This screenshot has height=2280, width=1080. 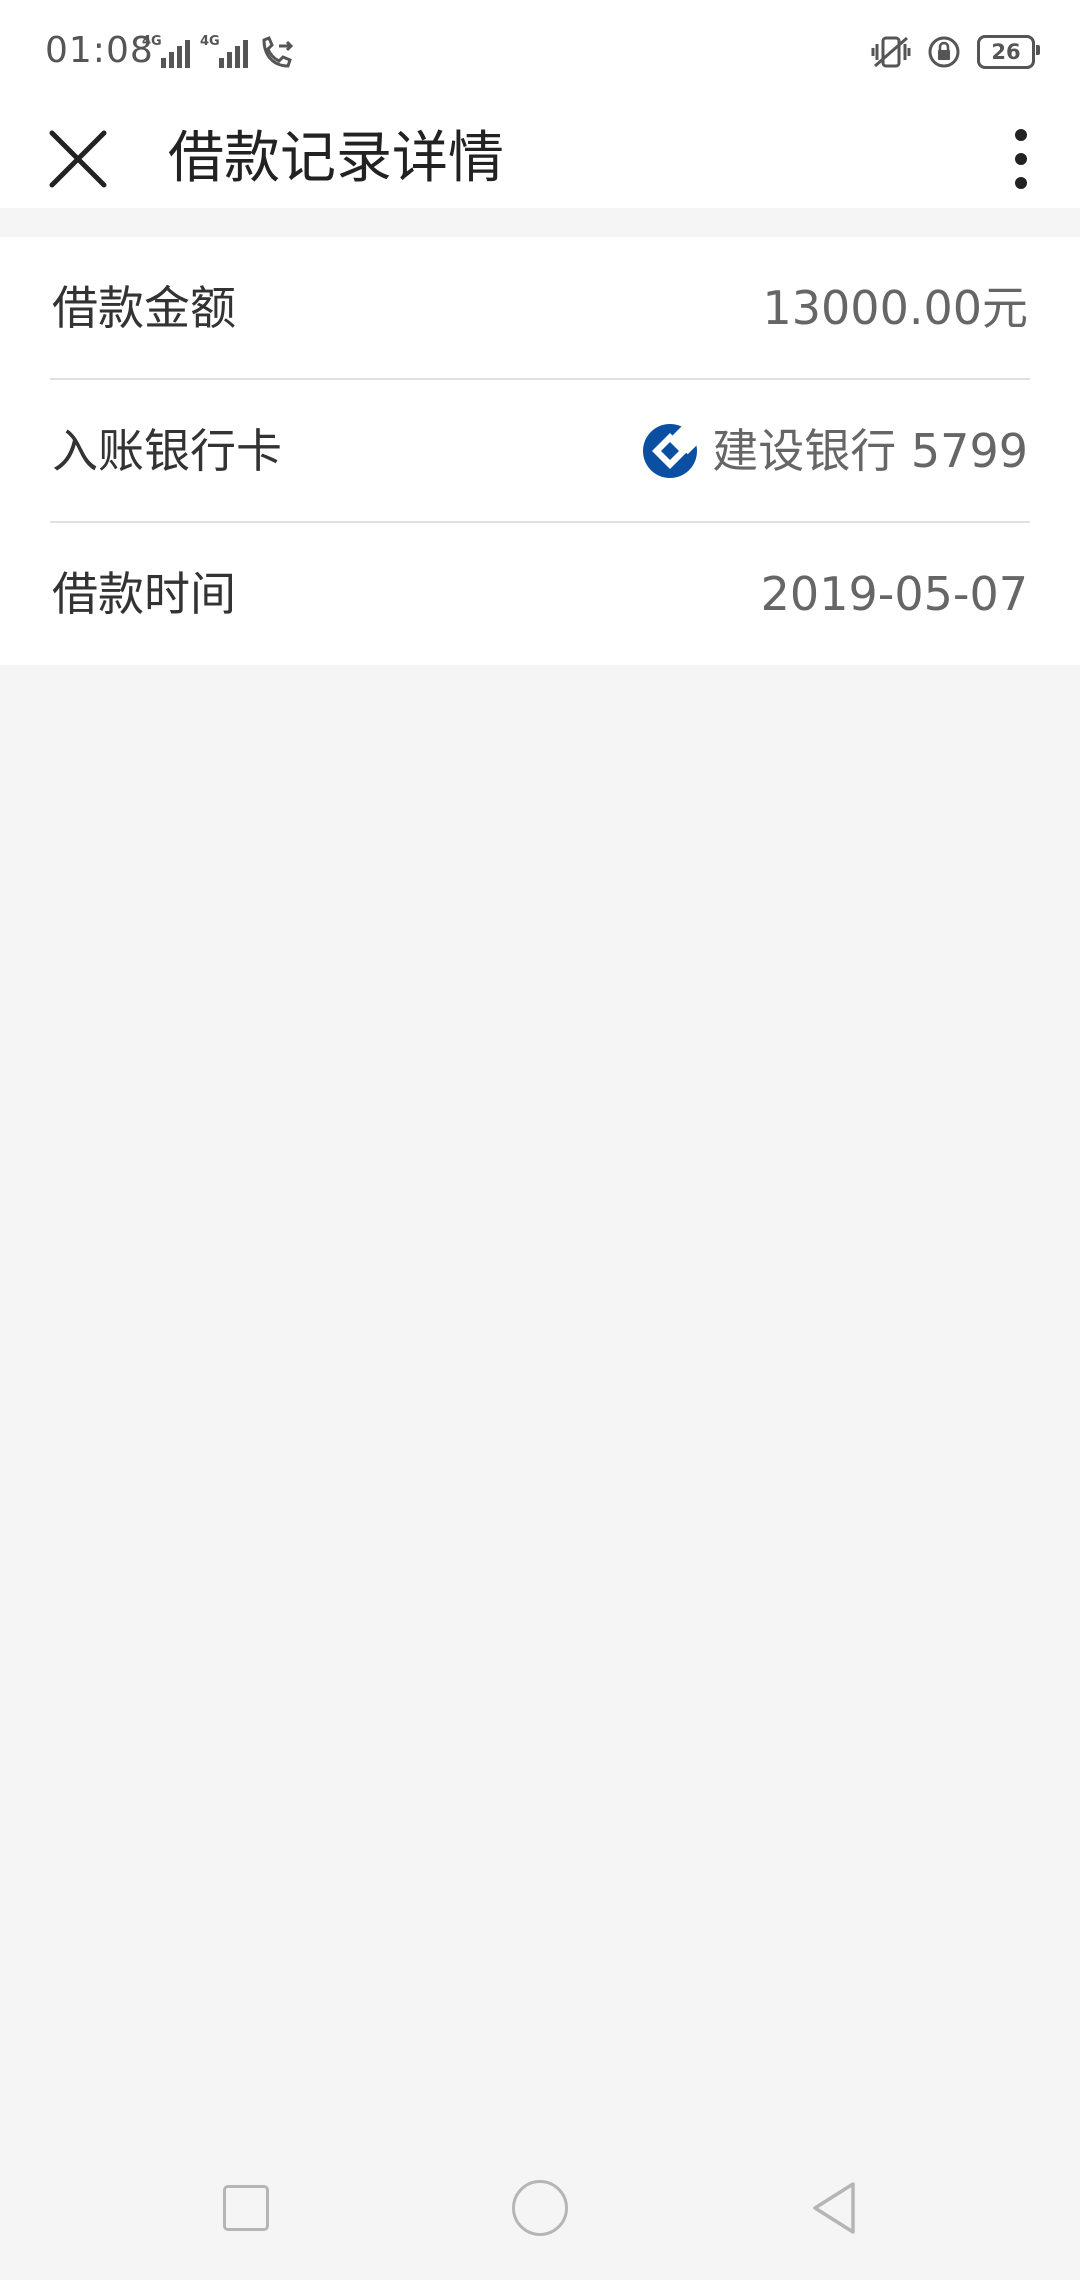 I want to click on bank-card-label: 入账银行卡, so click(x=167, y=451).